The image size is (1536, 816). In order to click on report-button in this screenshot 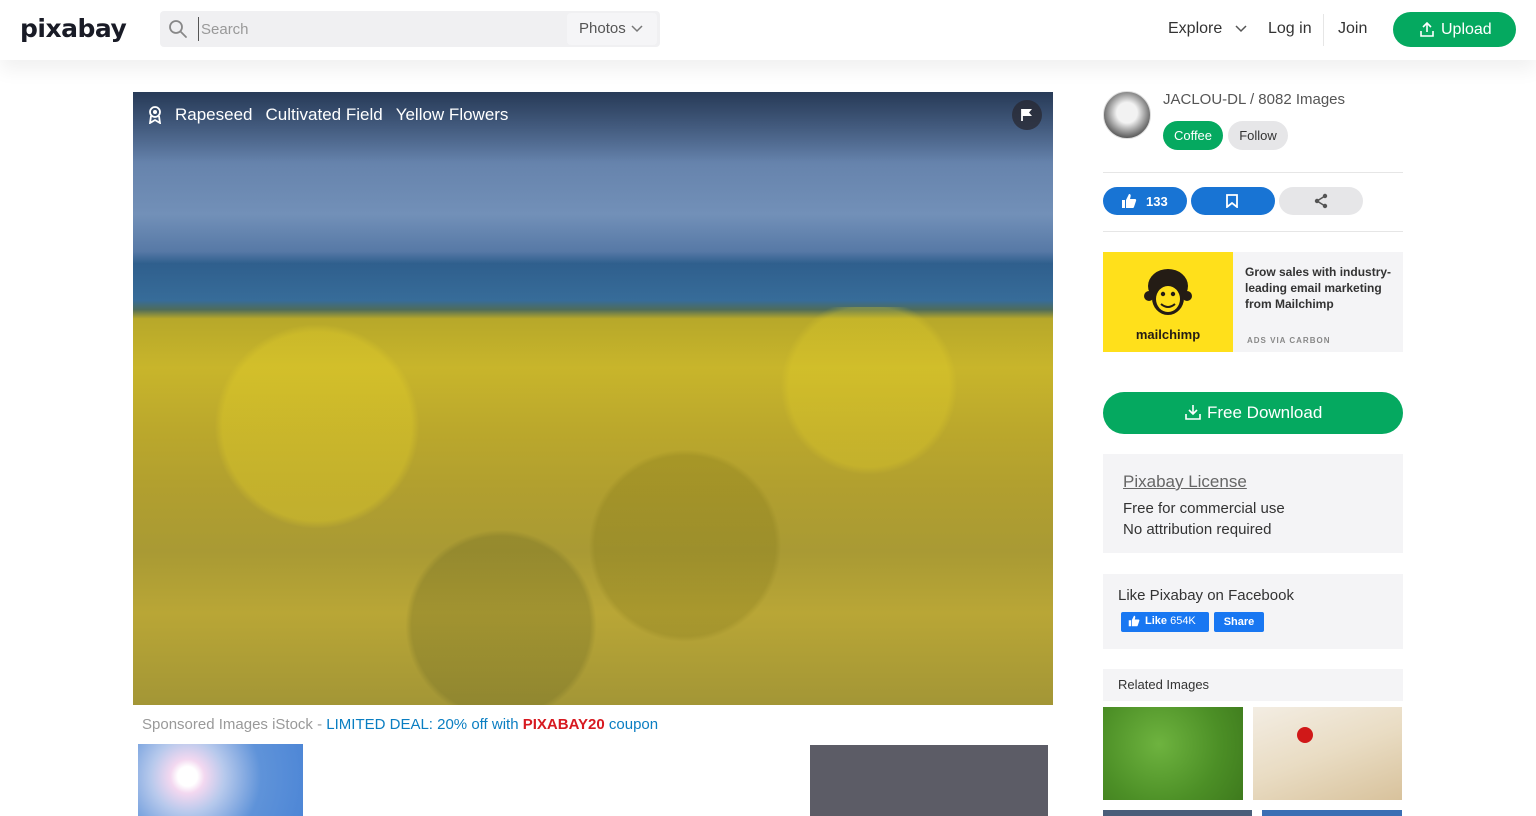, I will do `click(1027, 115)`.